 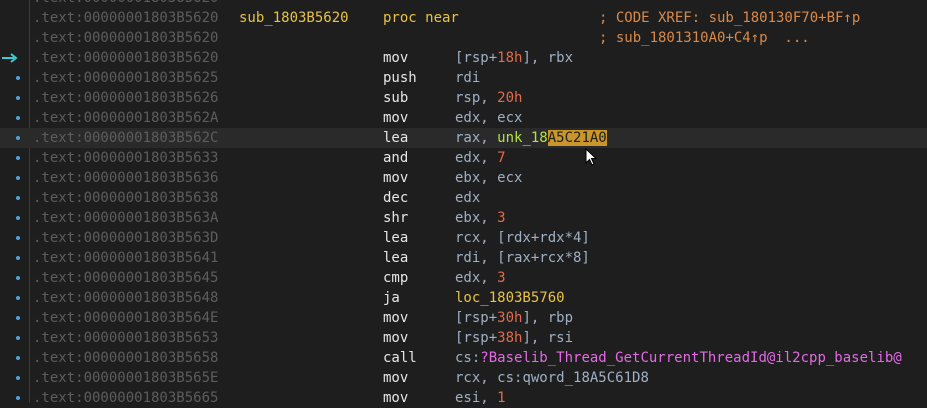 I want to click on listing-row: .text:00000001803B5626 sub rsp, 20h, so click(x=463, y=98).